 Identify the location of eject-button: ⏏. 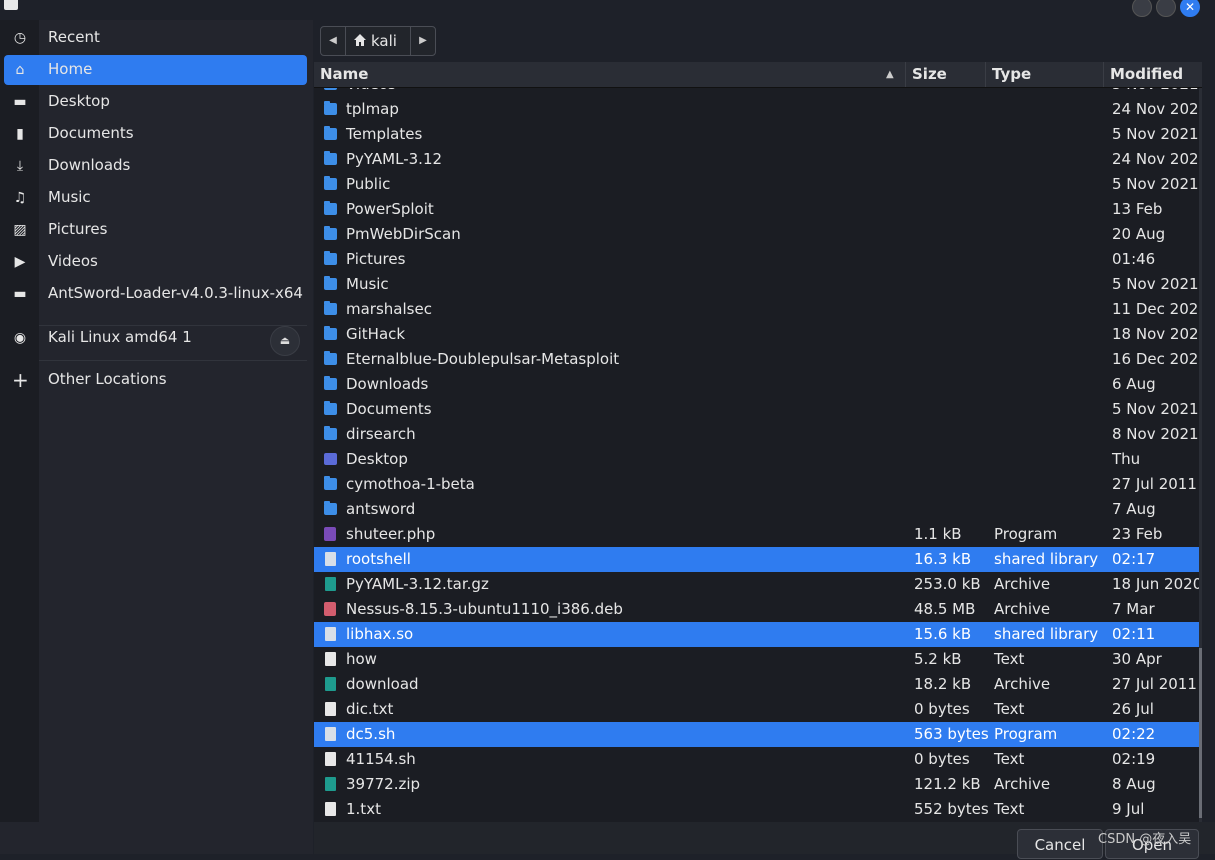
(285, 341).